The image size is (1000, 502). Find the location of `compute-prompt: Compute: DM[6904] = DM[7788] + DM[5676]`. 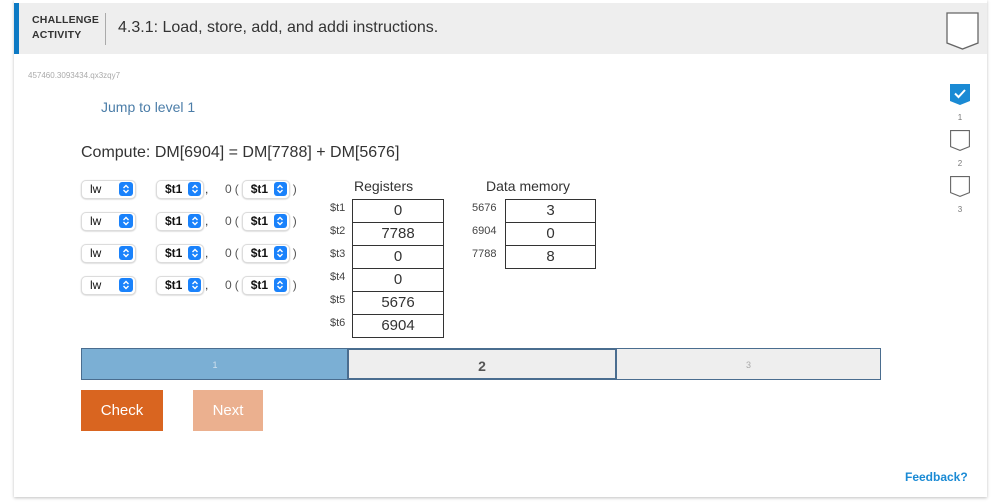

compute-prompt: Compute: DM[6904] = DM[7788] + DM[5676] is located at coordinates (240, 152).